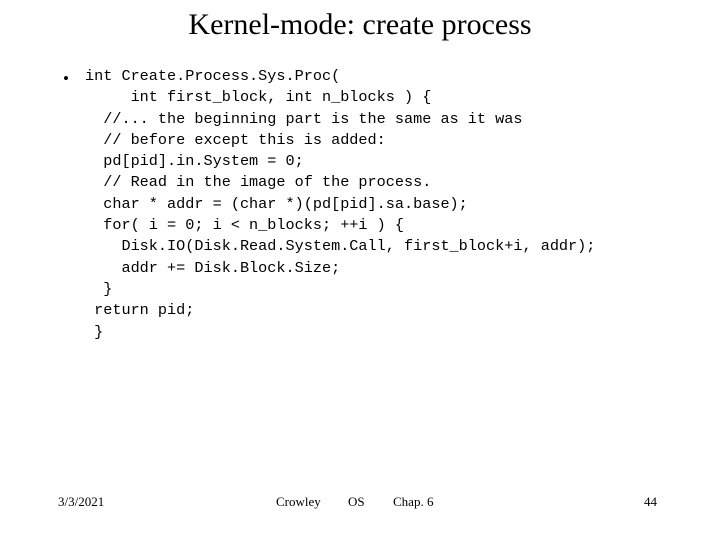  Describe the element at coordinates (81, 501) in the screenshot. I see `footer-date: 3/3/2021` at that location.